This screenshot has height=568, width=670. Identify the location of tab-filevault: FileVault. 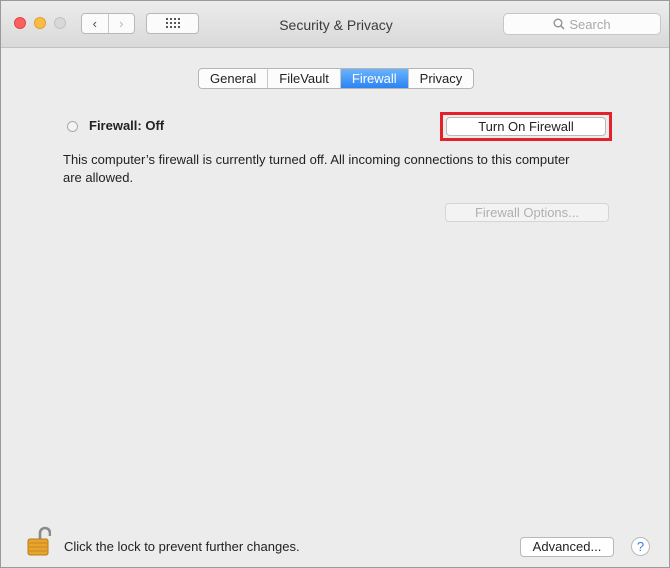
(304, 78).